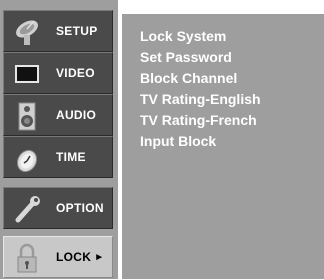  I want to click on menu-item-time: TIME, so click(58, 157).